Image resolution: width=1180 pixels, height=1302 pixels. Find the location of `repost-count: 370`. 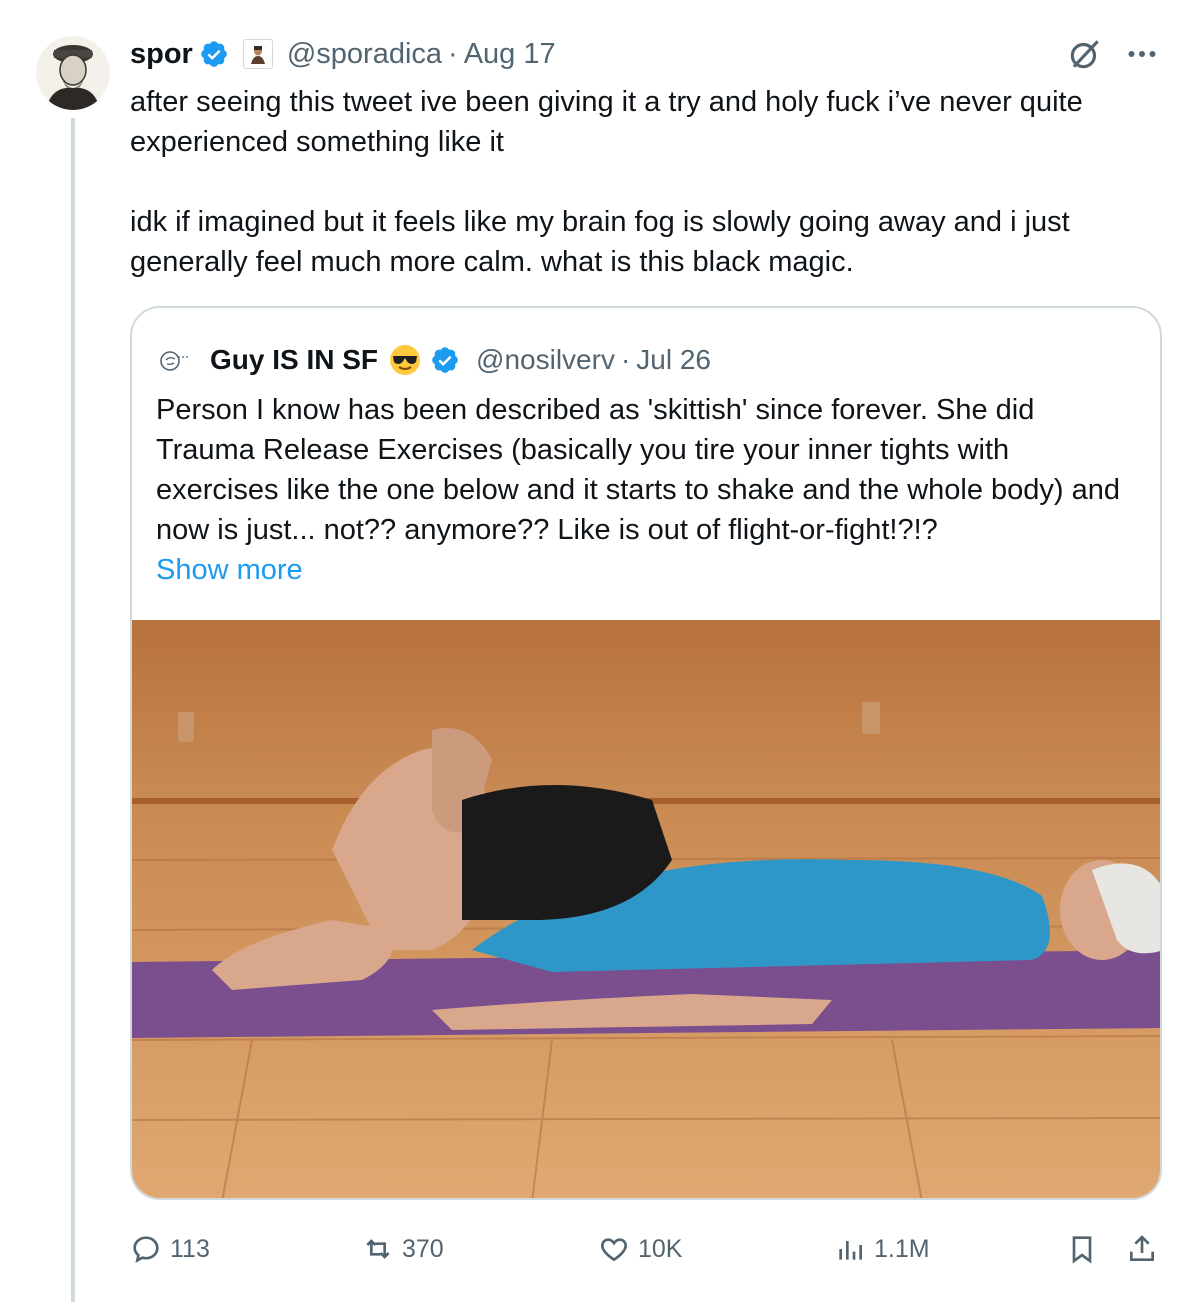

repost-count: 370 is located at coordinates (423, 1248).